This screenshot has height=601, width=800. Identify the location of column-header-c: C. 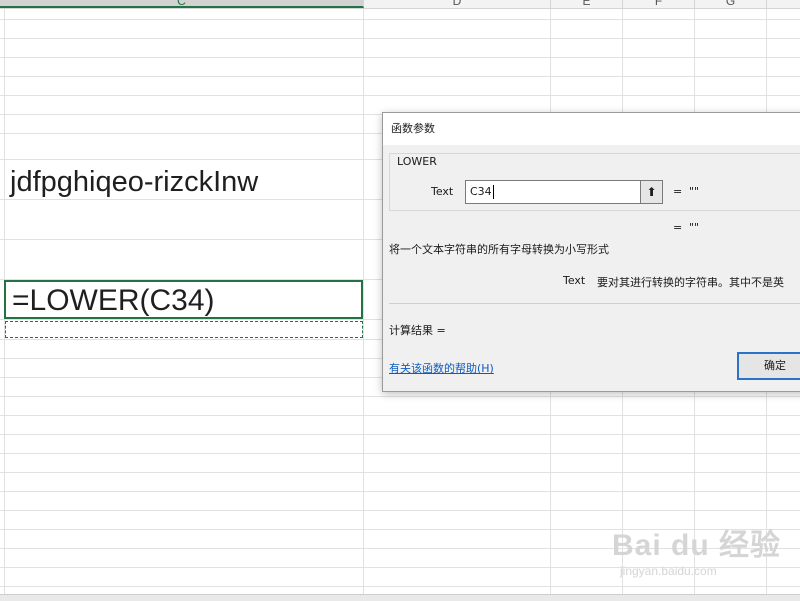
(182, 4).